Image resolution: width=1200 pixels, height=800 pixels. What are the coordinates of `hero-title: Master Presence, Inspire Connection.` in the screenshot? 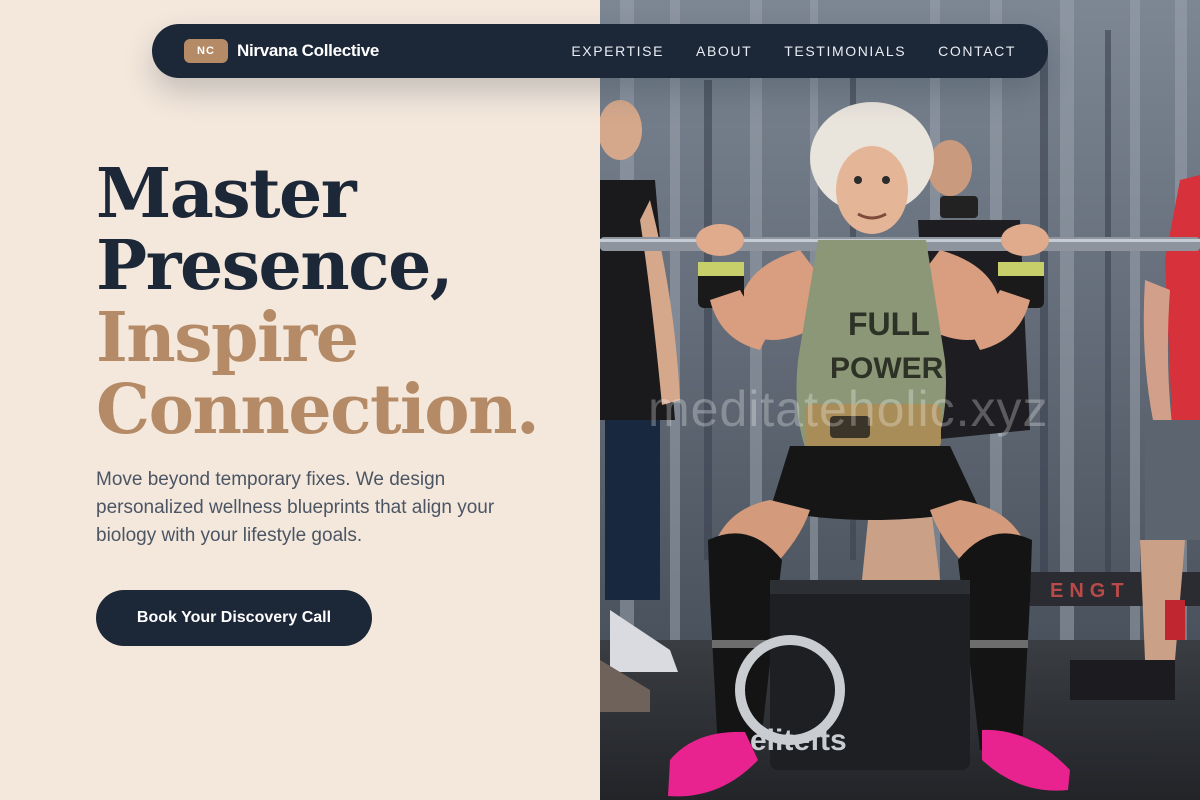 It's located at (318, 302).